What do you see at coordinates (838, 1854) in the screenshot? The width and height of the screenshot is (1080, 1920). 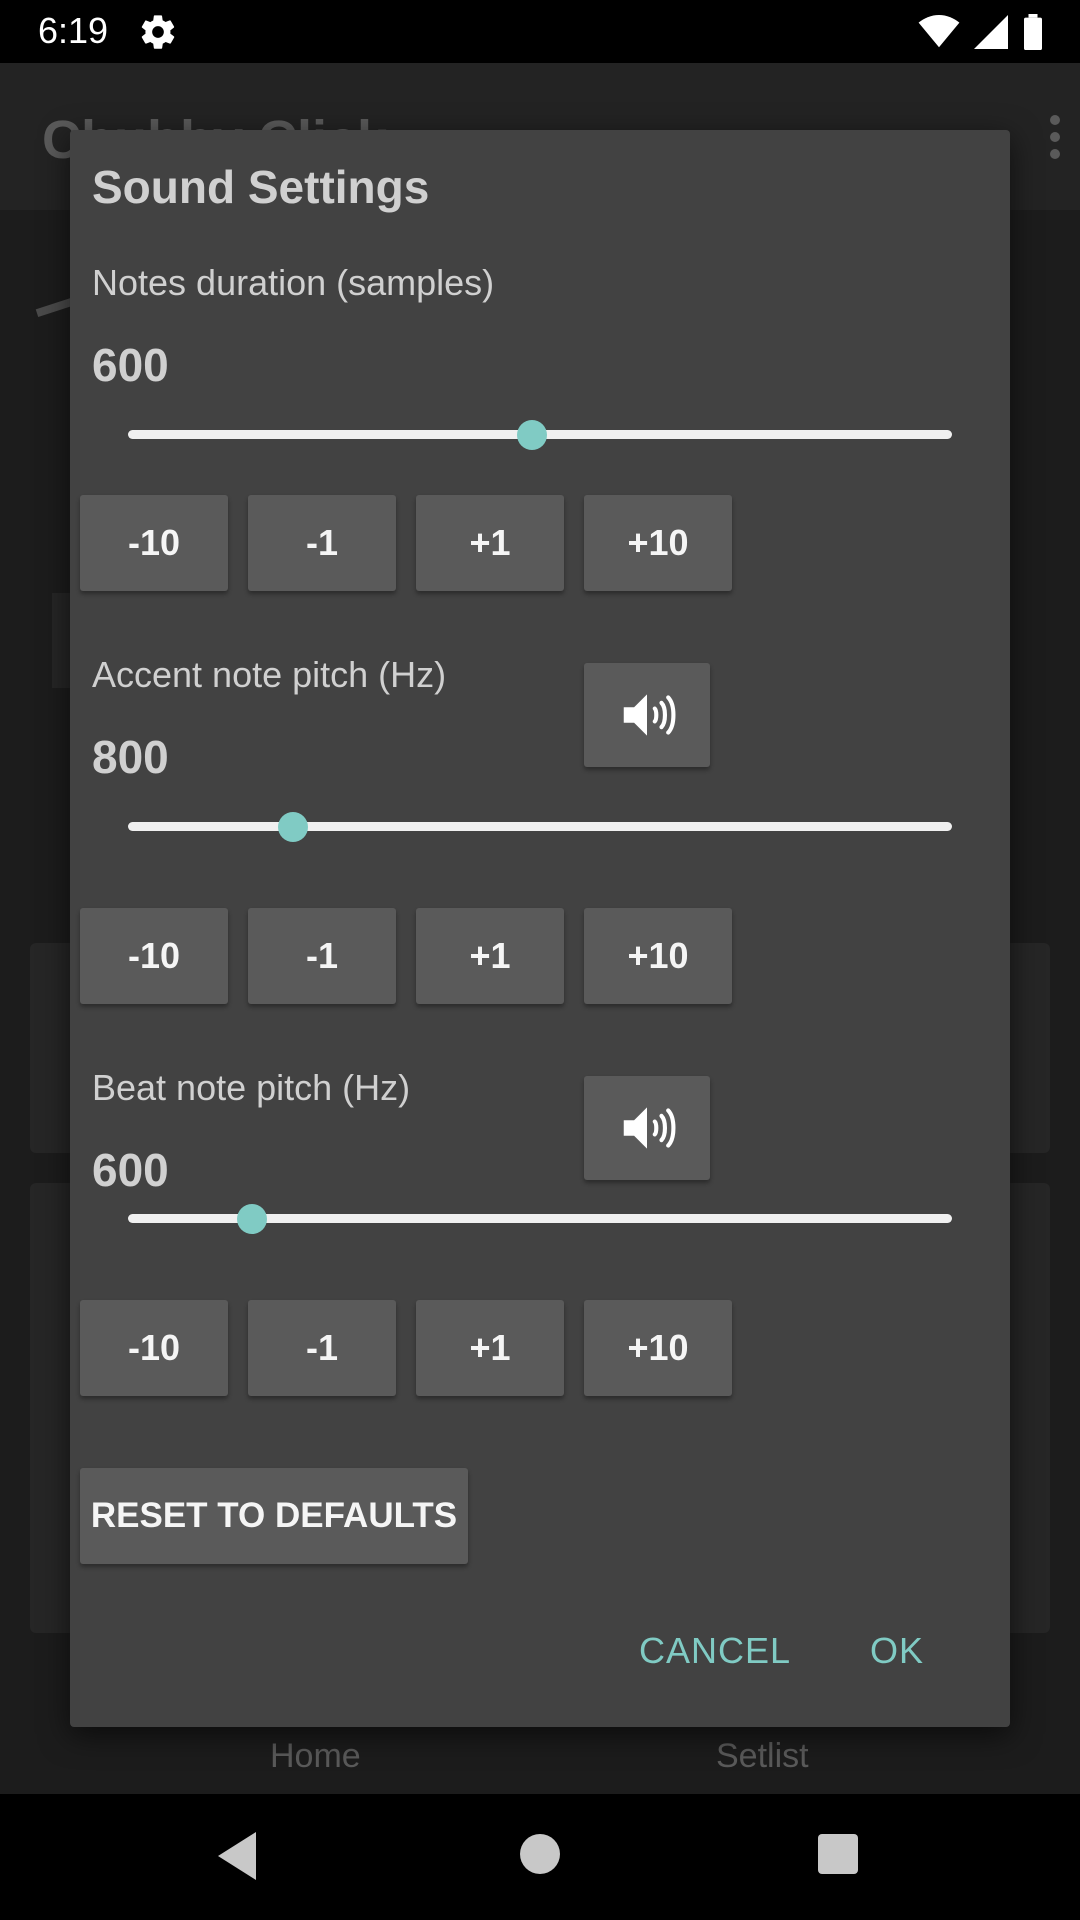 I see `recents-icon` at bounding box center [838, 1854].